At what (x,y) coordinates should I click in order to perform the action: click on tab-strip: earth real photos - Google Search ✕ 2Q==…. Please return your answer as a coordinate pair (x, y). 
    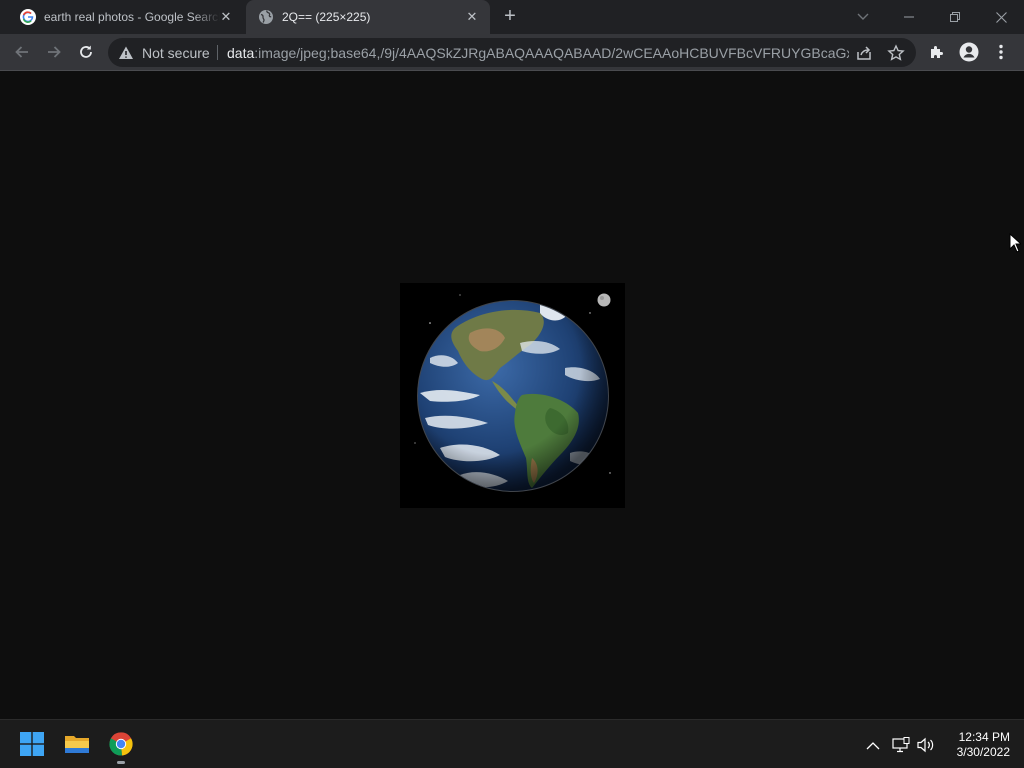
    Looking at the image, I should click on (512, 17).